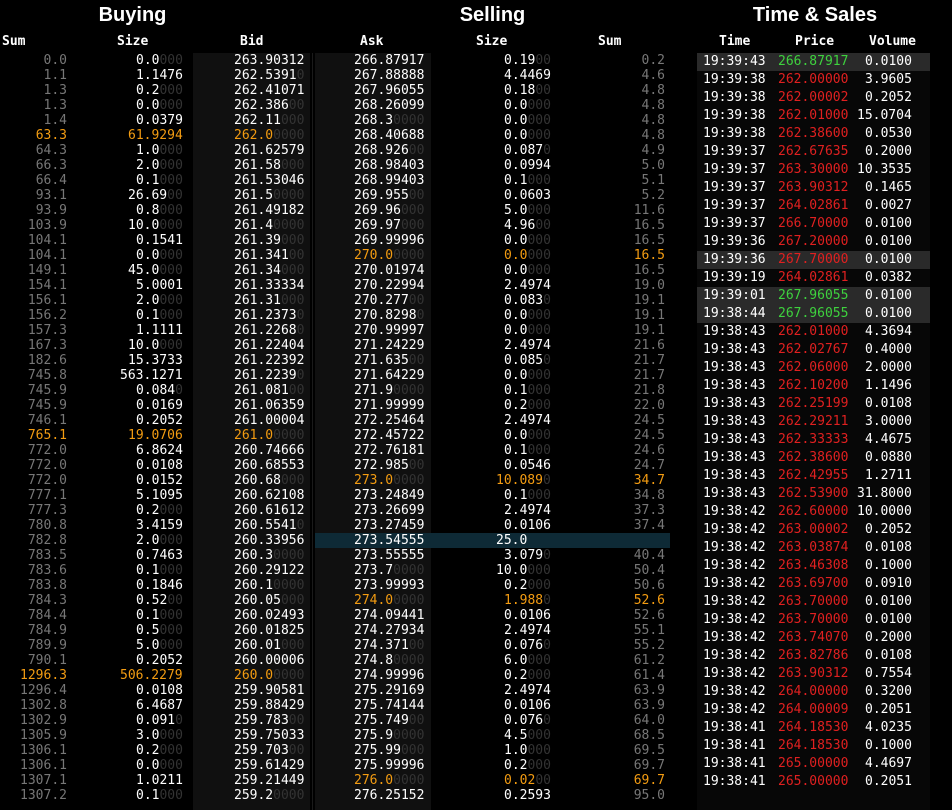 This screenshot has width=952, height=810. I want to click on buy-sum-column-header: Sum, so click(13, 41).